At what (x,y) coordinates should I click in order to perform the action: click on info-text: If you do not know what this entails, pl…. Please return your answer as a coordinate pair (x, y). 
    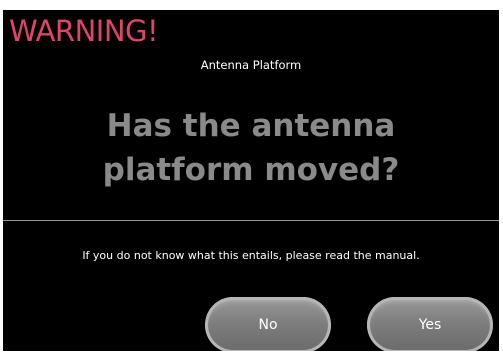
    Looking at the image, I should click on (251, 255).